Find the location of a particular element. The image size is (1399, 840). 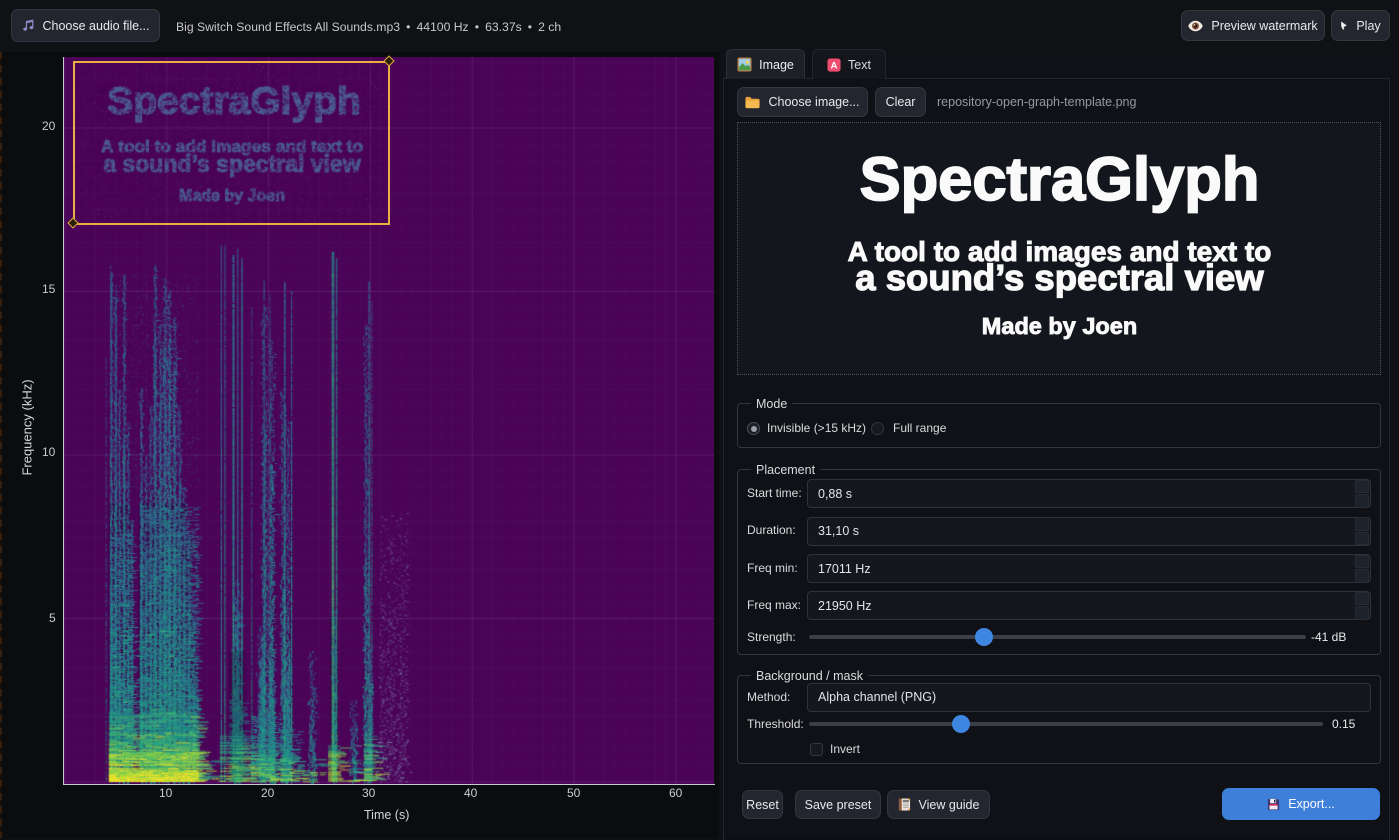

svg-text: A is located at coordinates (834, 65).